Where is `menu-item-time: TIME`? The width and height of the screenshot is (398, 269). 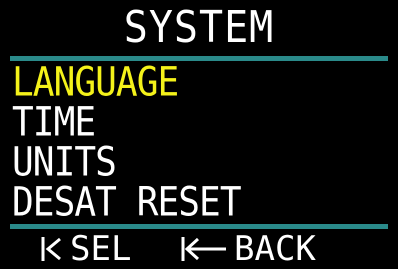 menu-item-time: TIME is located at coordinates (192, 122).